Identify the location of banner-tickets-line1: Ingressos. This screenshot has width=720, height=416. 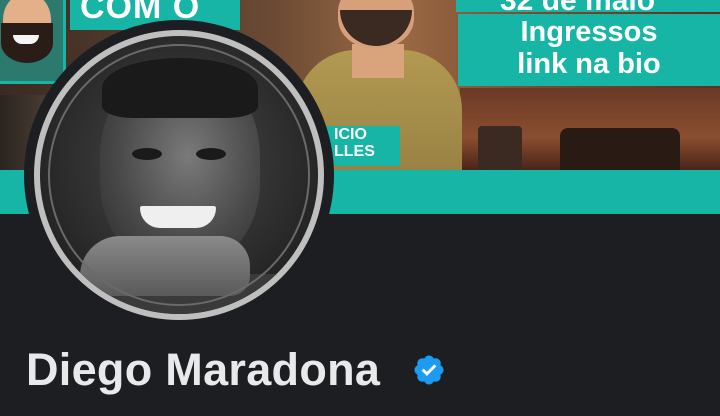
(589, 32).